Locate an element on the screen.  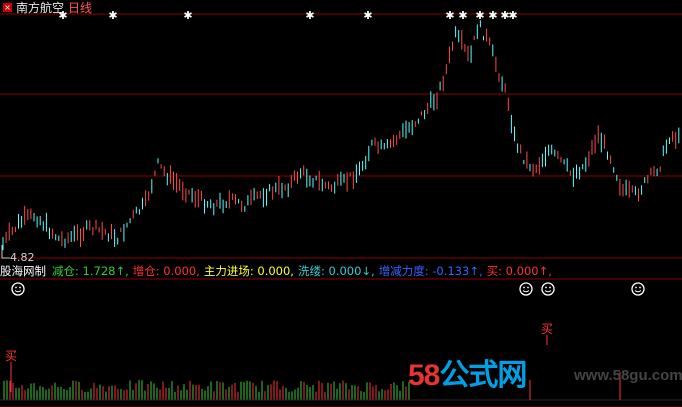
watermark-logo: 58公式网 is located at coordinates (467, 375).